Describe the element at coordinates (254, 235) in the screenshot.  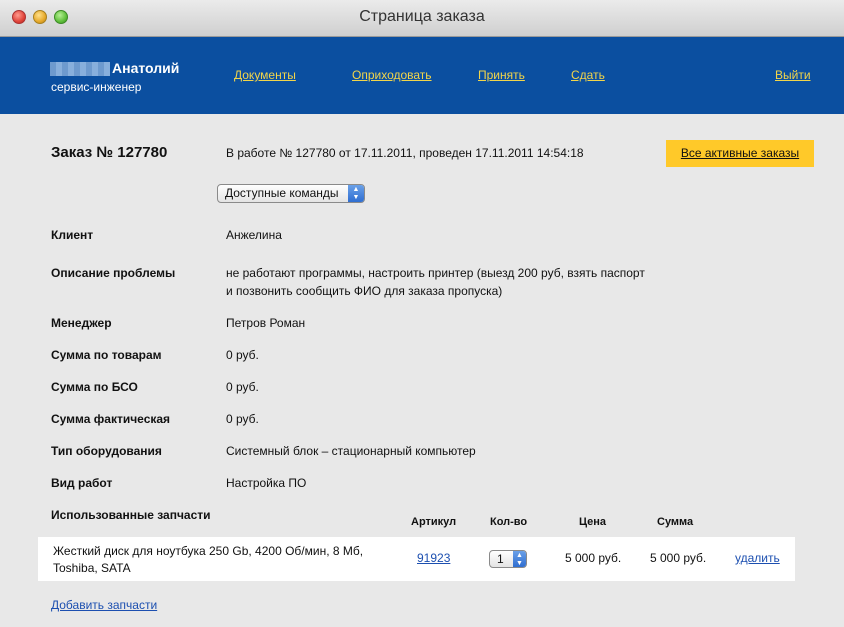
I see `client-value: Анжелина` at that location.